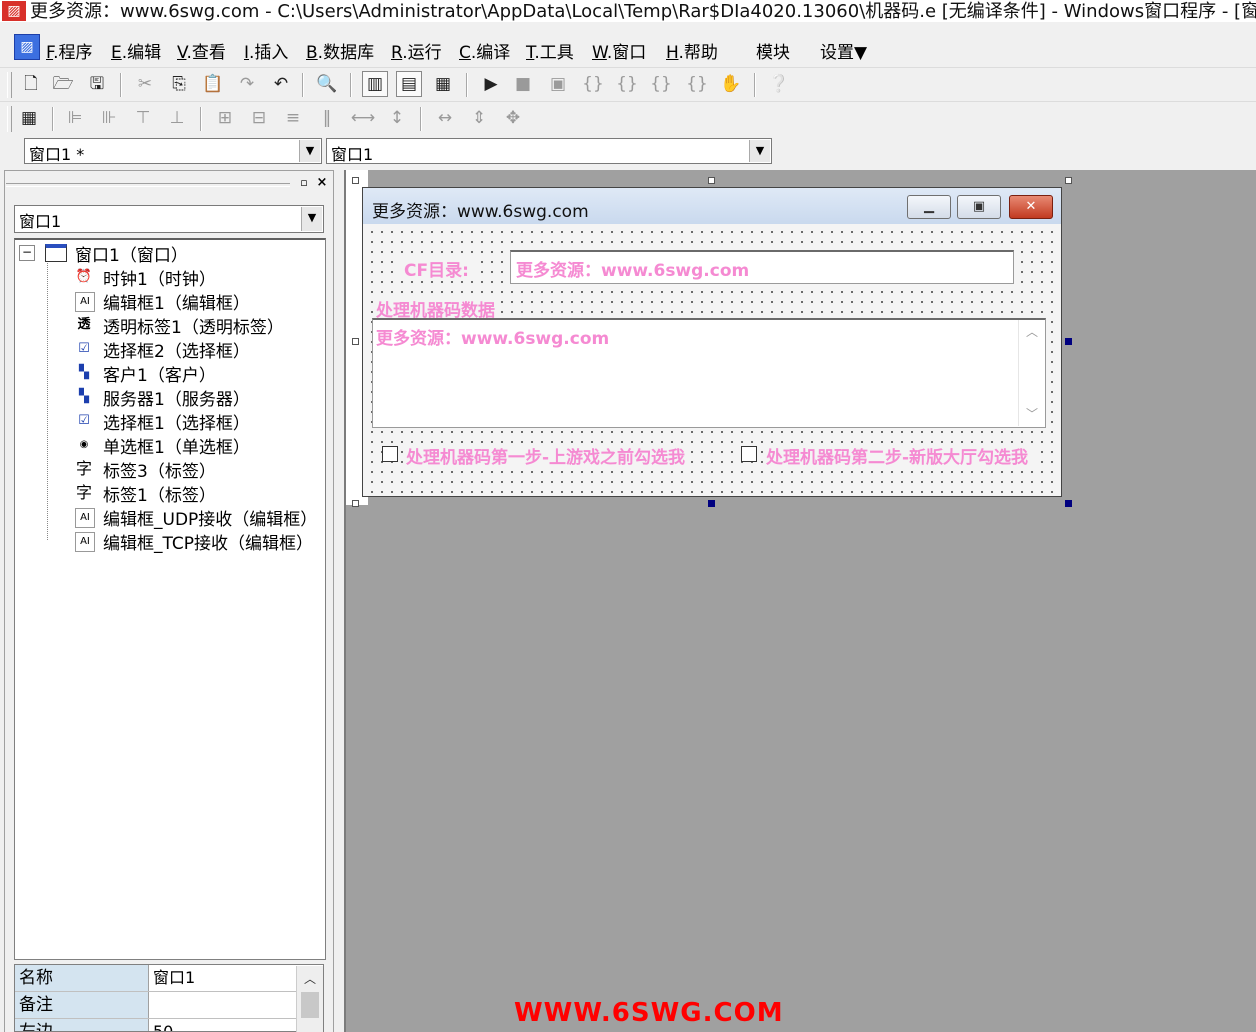 This screenshot has height=1032, width=1256. What do you see at coordinates (649, 1013) in the screenshot?
I see `watermark-text: WWW.6SWG.COM` at bounding box center [649, 1013].